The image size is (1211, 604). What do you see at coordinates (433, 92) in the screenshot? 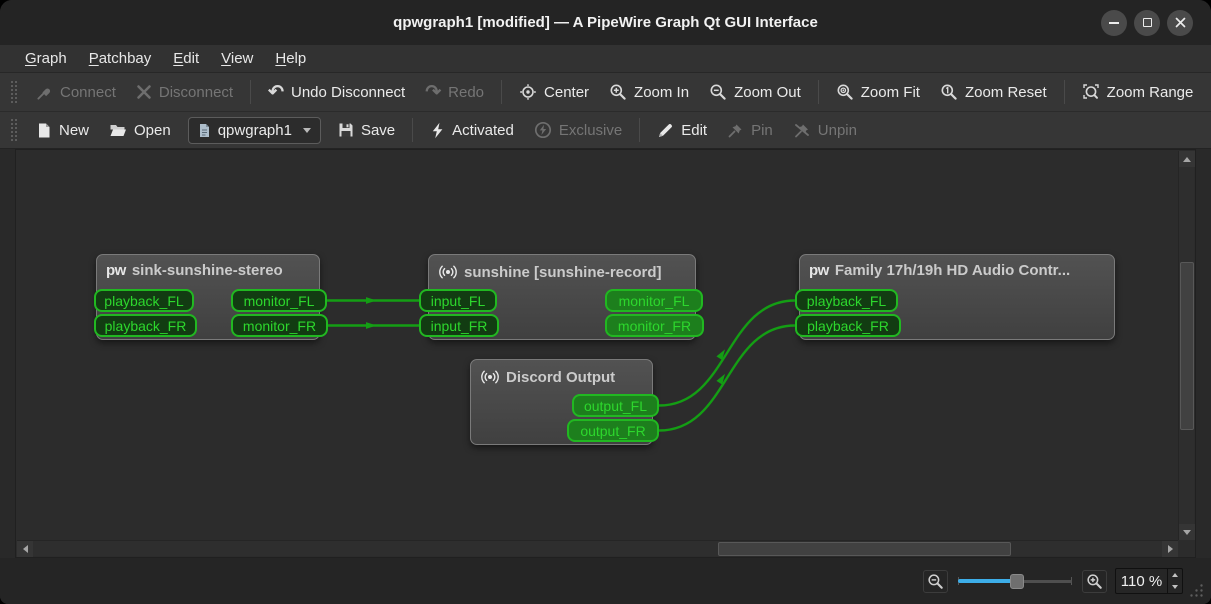
I see `redo-icon: ↷` at bounding box center [433, 92].